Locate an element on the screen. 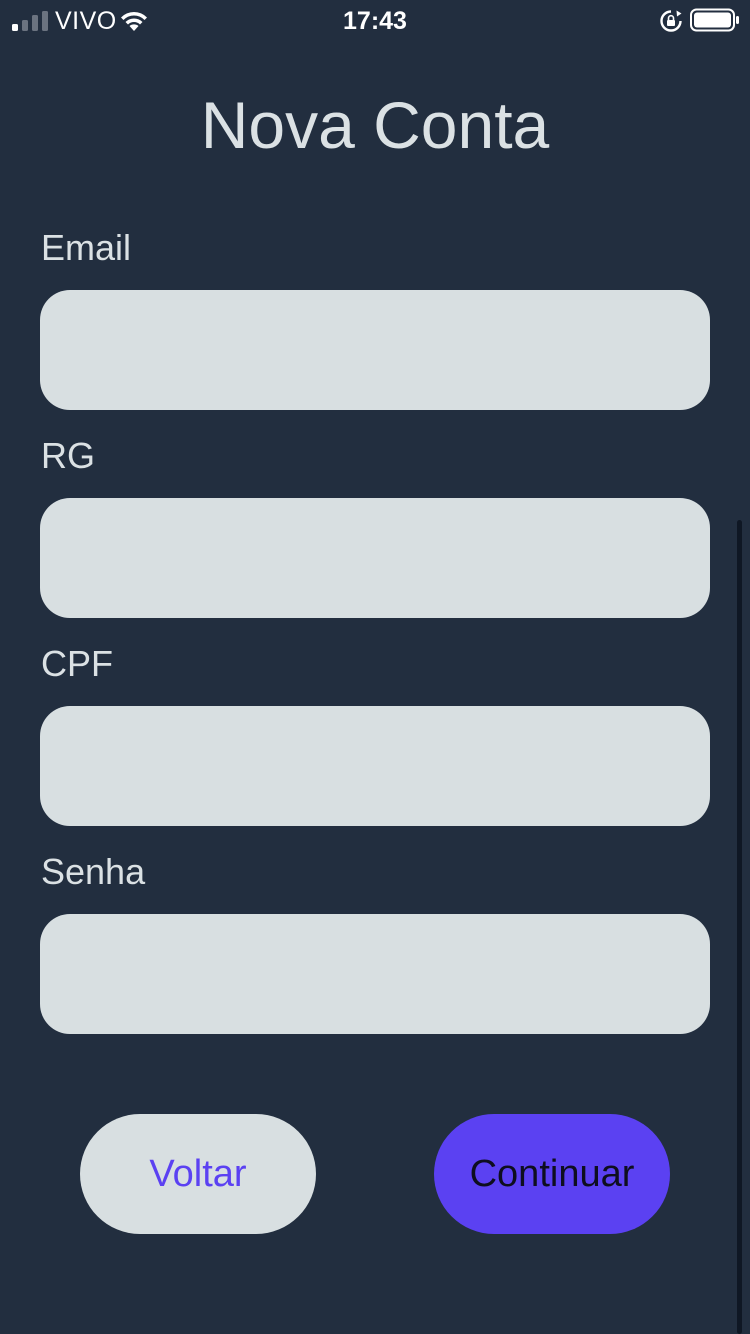 This screenshot has height=1334, width=750. rg-field is located at coordinates (375, 558).